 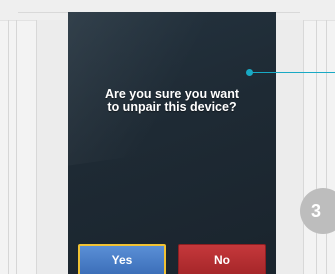 I want to click on callout-line, so click(x=292, y=72).